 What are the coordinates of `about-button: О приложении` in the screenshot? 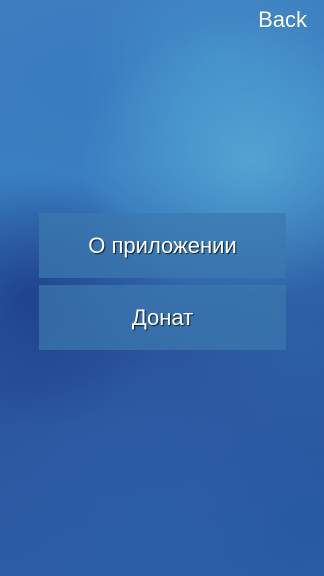 It's located at (162, 245).